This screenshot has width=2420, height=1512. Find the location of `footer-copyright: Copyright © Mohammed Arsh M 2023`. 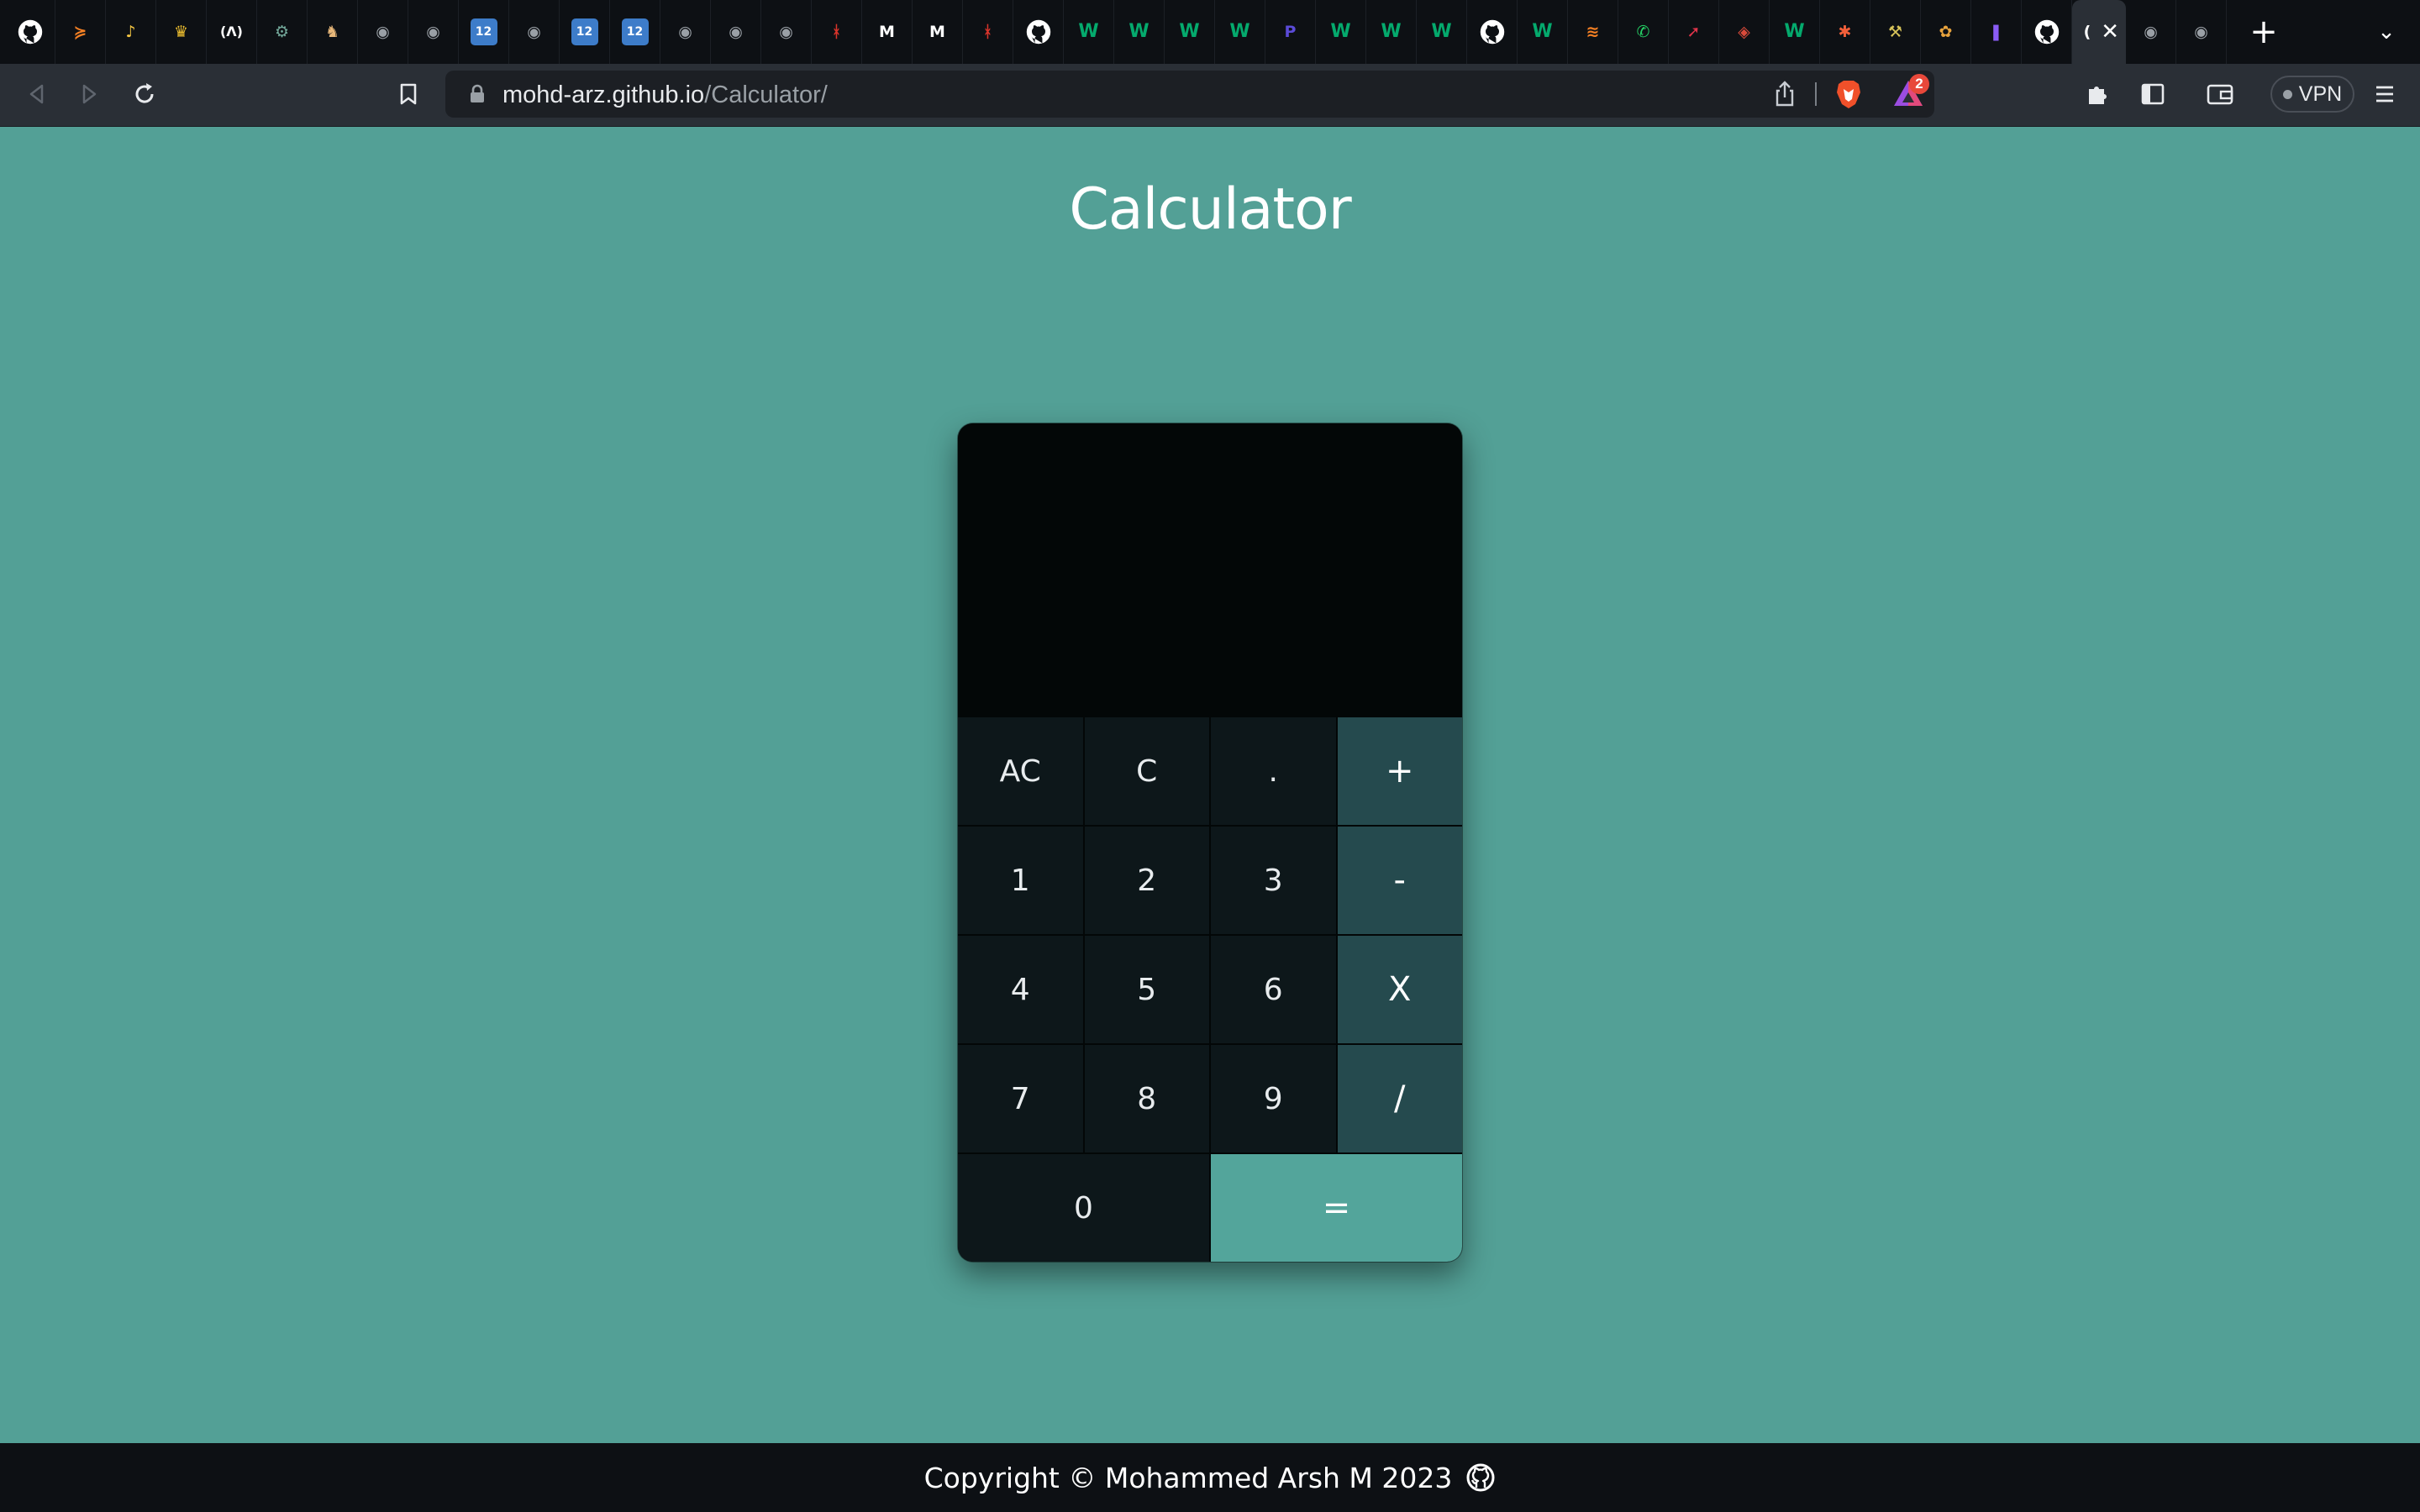

footer-copyright: Copyright © Mohammed Arsh M 2023 is located at coordinates (1188, 1477).